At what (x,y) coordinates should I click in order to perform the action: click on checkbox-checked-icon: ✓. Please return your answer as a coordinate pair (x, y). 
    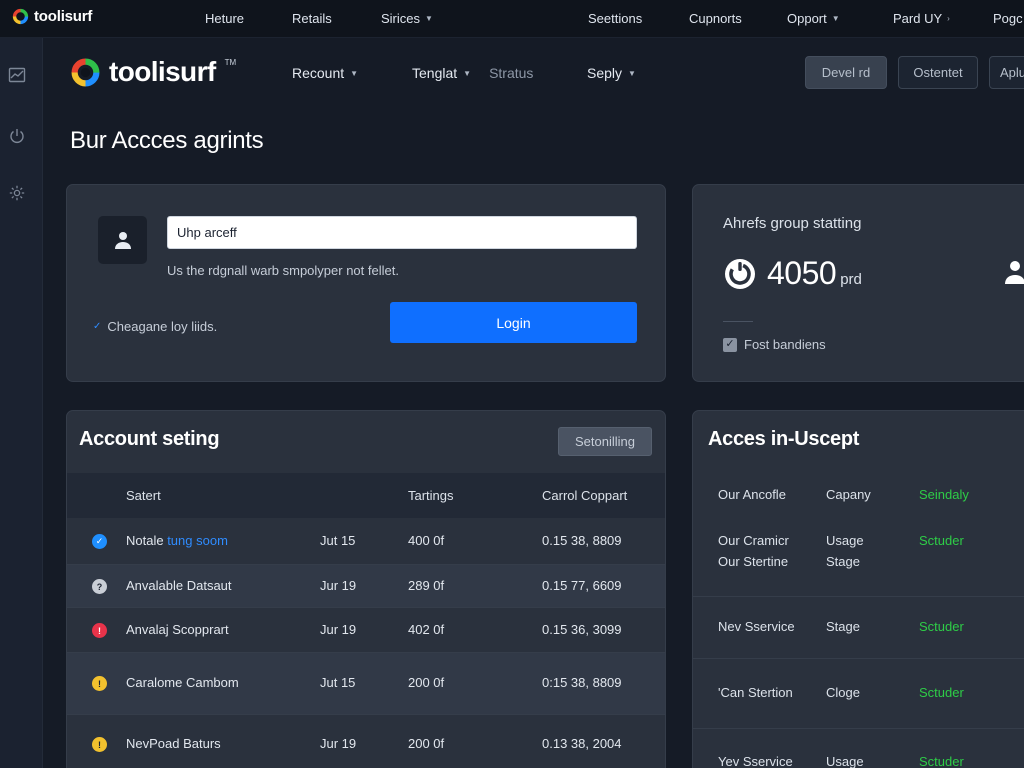
    Looking at the image, I should click on (730, 344).